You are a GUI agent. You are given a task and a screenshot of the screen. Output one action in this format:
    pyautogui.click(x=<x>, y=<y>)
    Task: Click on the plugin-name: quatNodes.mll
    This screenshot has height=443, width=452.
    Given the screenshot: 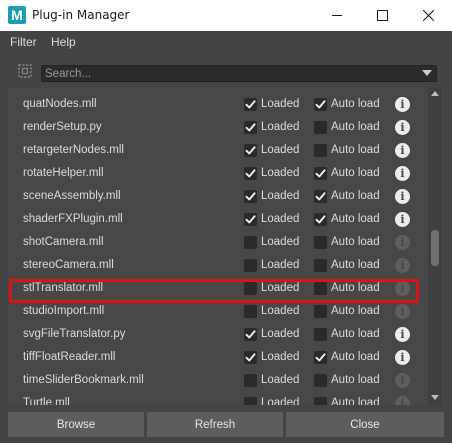 What is the action you would take?
    pyautogui.click(x=60, y=104)
    